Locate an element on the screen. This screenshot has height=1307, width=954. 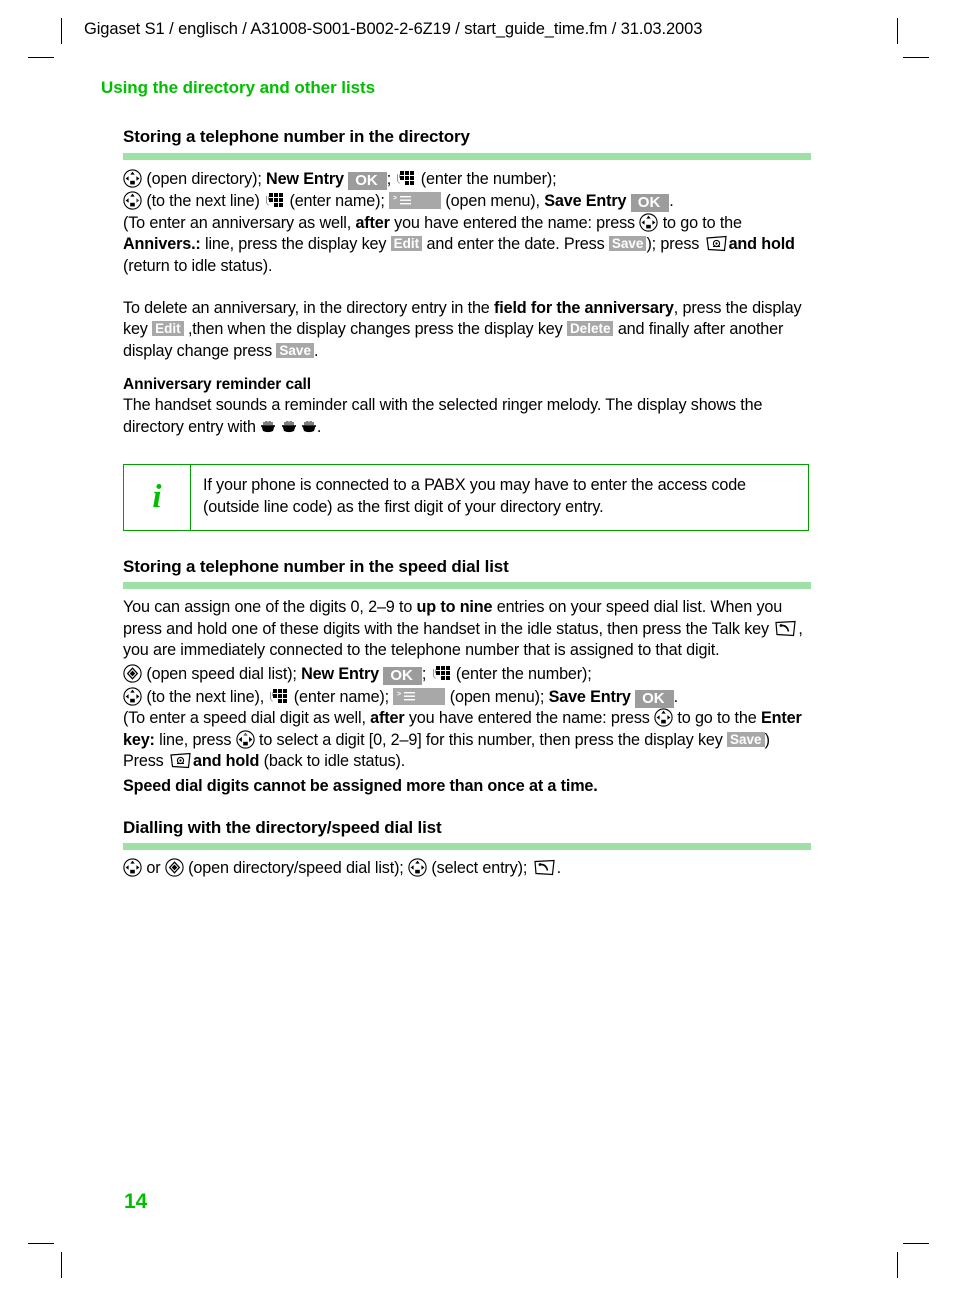
anniv-t7: (return to idle status). is located at coordinates (198, 265).